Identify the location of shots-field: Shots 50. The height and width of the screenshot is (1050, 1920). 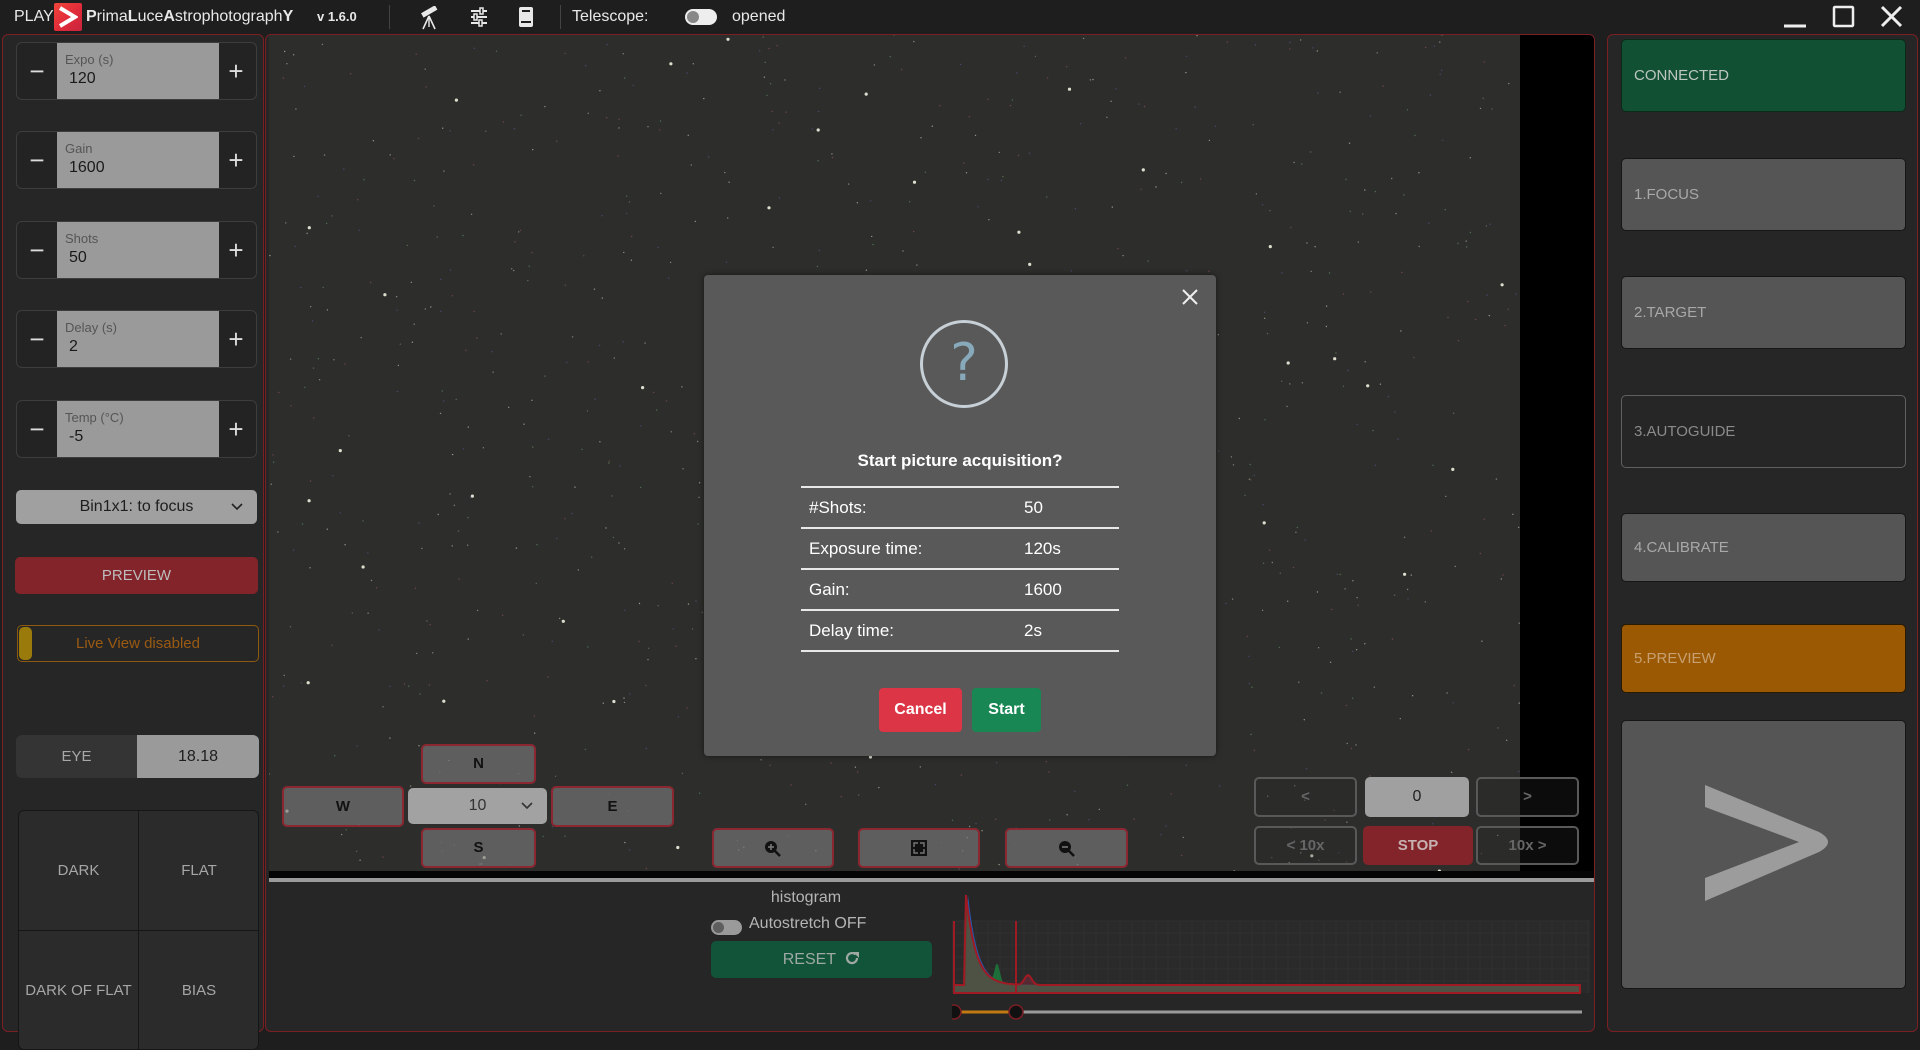
(138, 250).